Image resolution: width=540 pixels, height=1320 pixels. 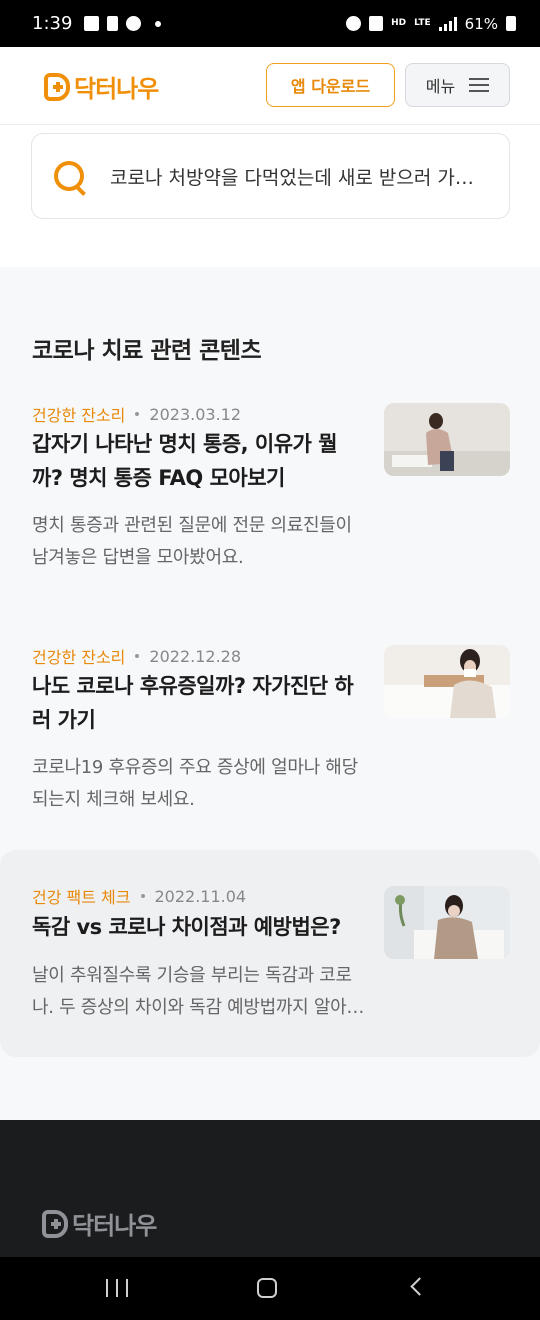 What do you see at coordinates (479, 85) in the screenshot?
I see `hamburger-icon` at bounding box center [479, 85].